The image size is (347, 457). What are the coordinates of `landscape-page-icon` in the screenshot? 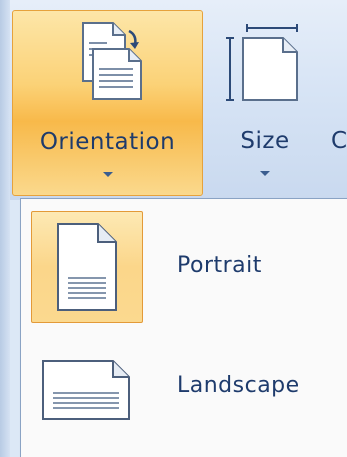 It's located at (86, 390).